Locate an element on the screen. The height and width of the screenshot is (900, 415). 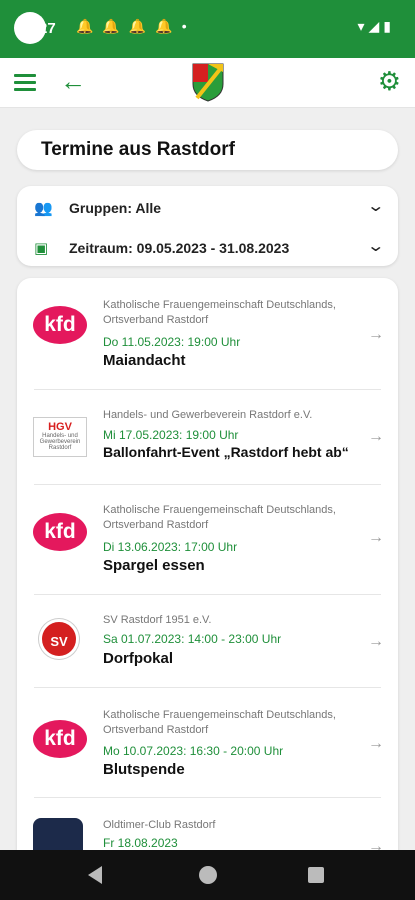
nav-home-icon is located at coordinates (208, 875).